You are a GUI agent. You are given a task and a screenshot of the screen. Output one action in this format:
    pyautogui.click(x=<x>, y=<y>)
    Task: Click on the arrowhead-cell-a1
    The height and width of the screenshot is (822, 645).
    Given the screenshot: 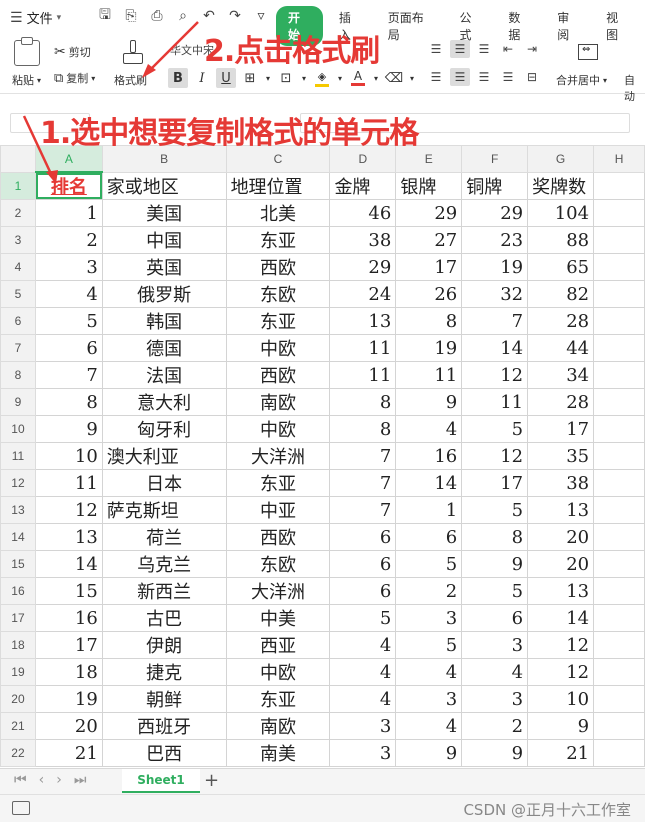 What is the action you would take?
    pyautogui.click(x=52, y=177)
    